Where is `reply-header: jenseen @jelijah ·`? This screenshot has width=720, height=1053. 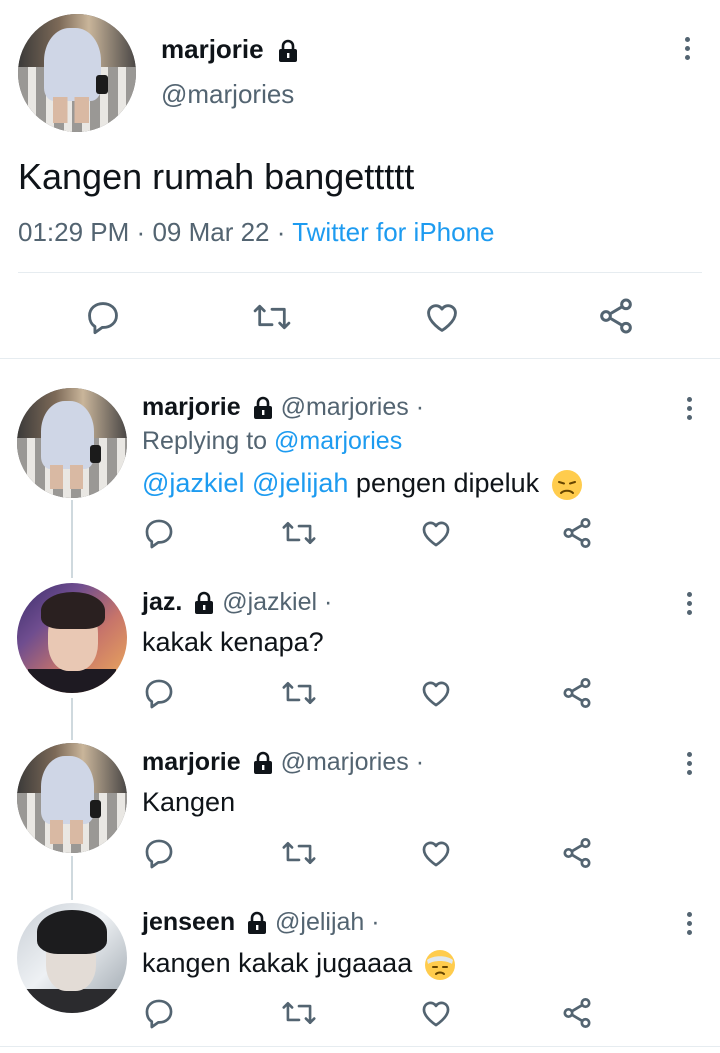
reply-header: jenseen @jelijah · is located at coordinates (261, 922).